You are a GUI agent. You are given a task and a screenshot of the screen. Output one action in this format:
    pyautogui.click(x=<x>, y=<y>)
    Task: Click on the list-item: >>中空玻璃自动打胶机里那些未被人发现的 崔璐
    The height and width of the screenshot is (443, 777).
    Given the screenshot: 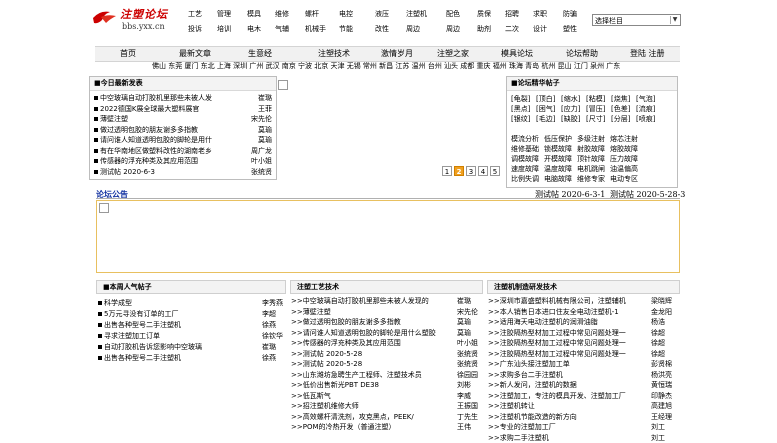 What is the action you would take?
    pyautogui.click(x=387, y=301)
    